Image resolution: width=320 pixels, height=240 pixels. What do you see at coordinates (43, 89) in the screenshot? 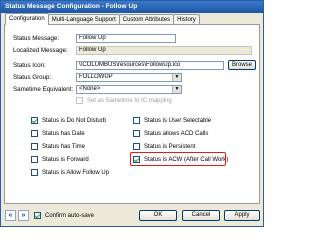
I see `sametime-equivalent-label: Sametime Equivalent:` at bounding box center [43, 89].